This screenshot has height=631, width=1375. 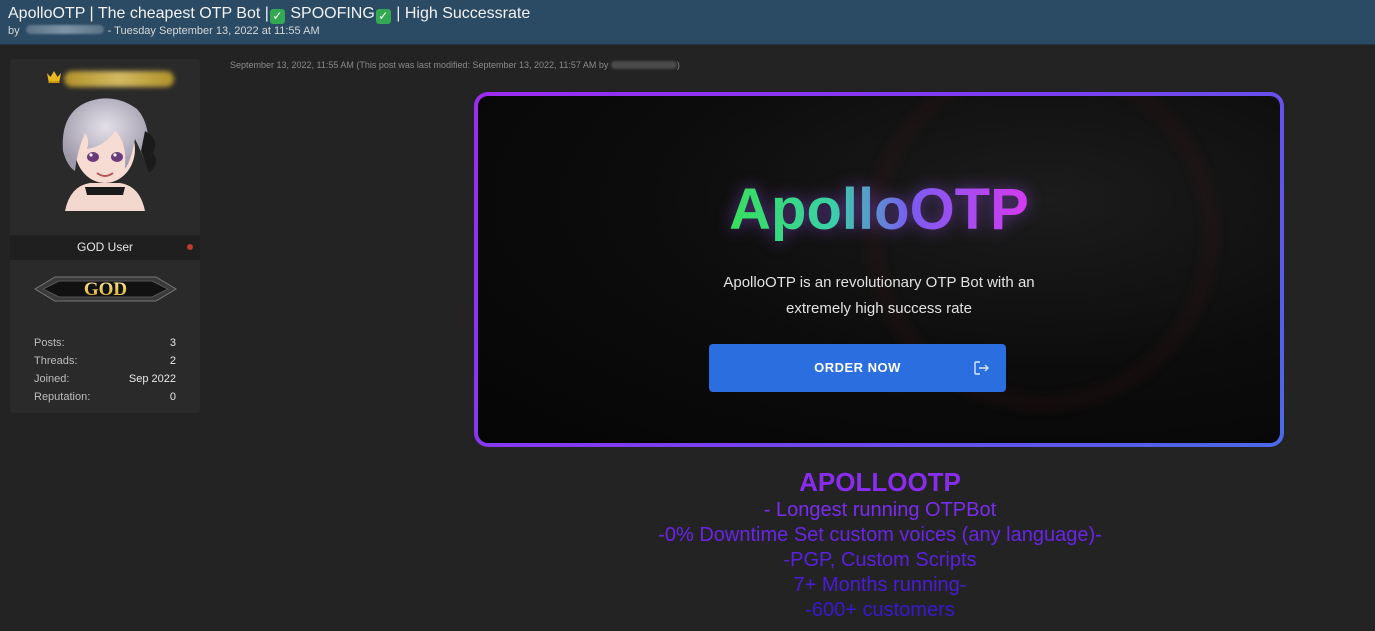 I want to click on banner-tagline-line2: extremely high success rate, so click(x=879, y=308).